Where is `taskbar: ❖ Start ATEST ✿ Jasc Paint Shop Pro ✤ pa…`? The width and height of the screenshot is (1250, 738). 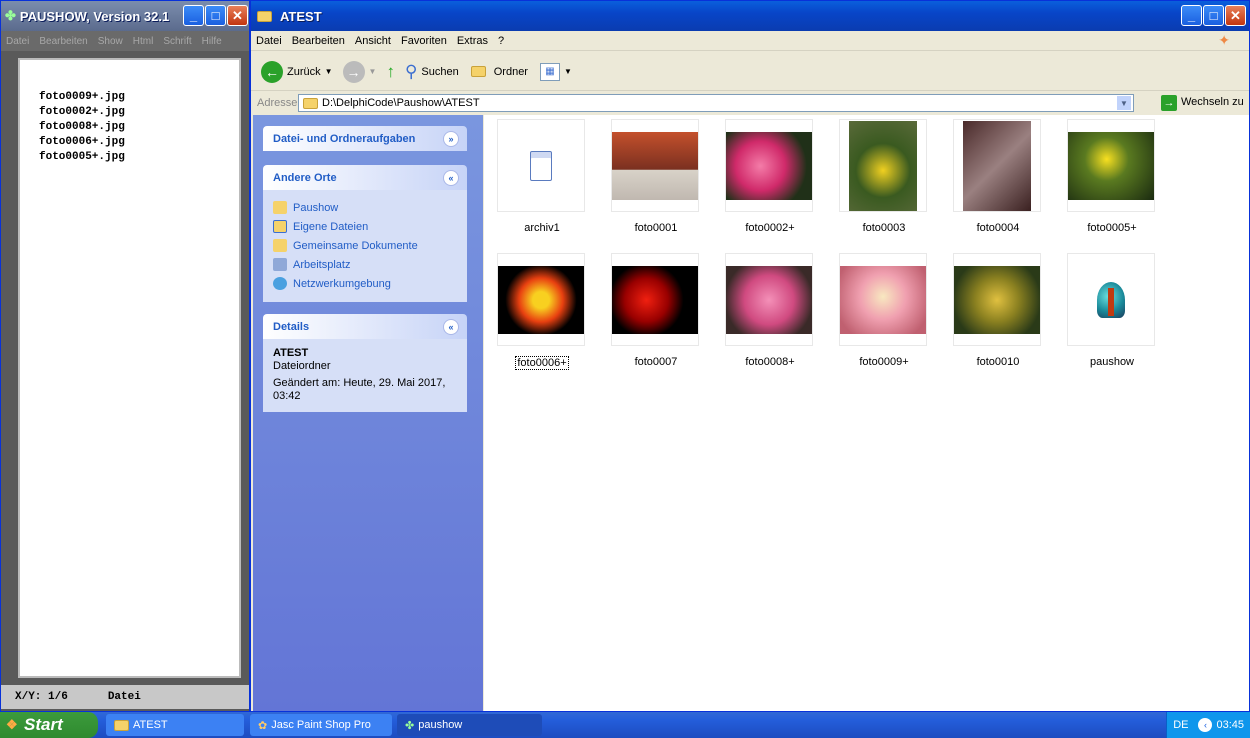 taskbar: ❖ Start ATEST ✿ Jasc Paint Shop Pro ✤ pa… is located at coordinates (625, 725).